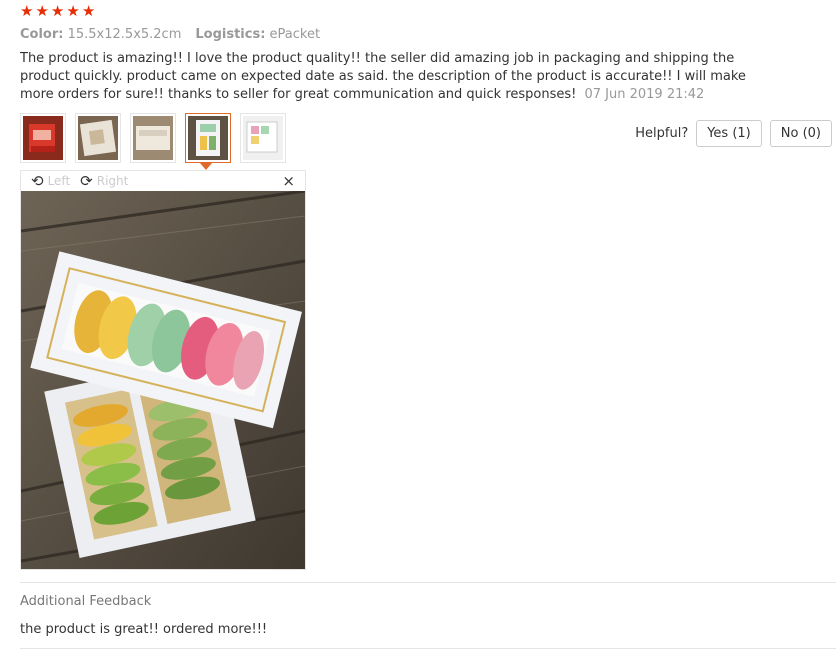  What do you see at coordinates (230, 34) in the screenshot?
I see `logistics-label: Logistics:` at bounding box center [230, 34].